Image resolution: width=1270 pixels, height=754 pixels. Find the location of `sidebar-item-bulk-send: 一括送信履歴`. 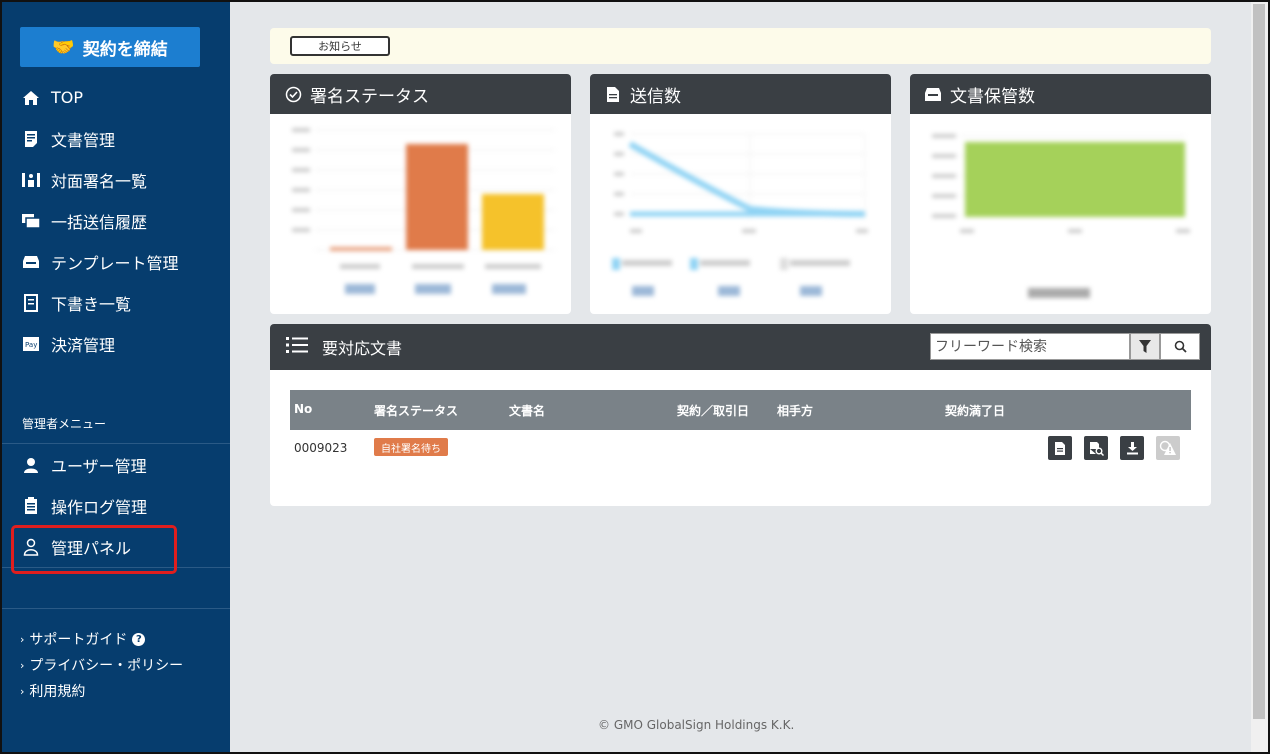

sidebar-item-bulk-send: 一括送信履歴 is located at coordinates (115, 220).